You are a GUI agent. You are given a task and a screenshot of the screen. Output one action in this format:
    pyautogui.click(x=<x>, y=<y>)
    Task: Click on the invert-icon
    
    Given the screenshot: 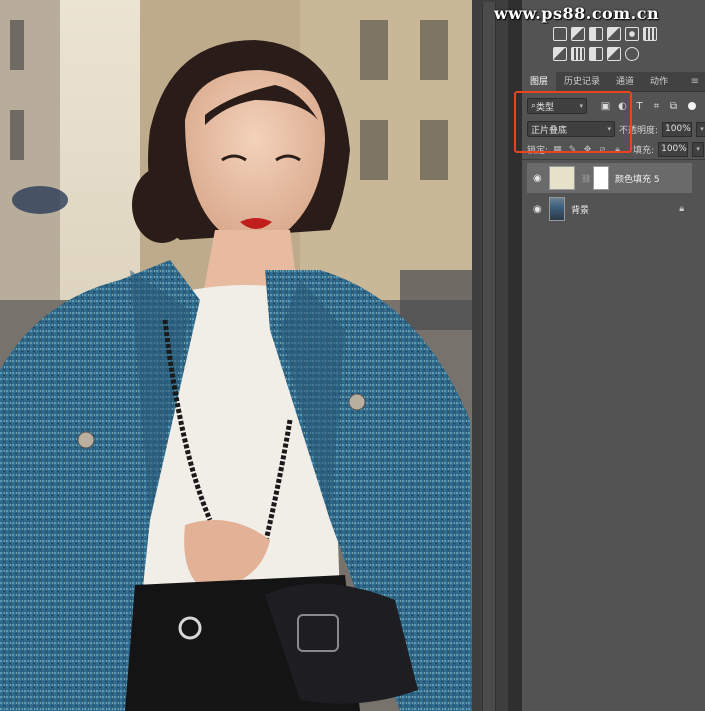 What is the action you would take?
    pyautogui.click(x=560, y=54)
    